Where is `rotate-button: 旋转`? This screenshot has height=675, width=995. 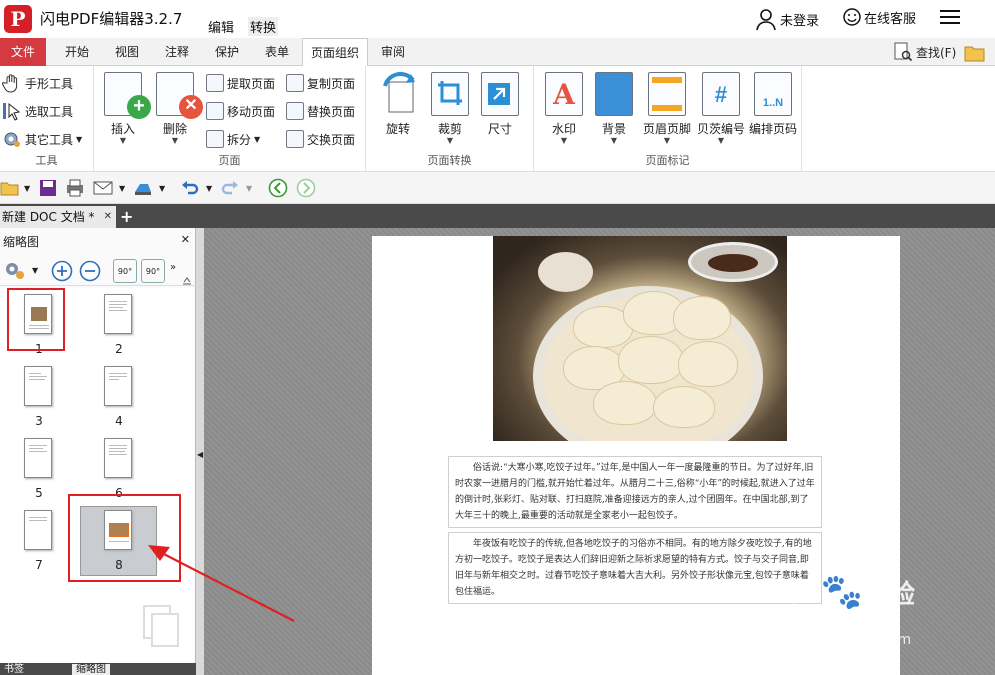 rotate-button: 旋转 is located at coordinates (398, 104).